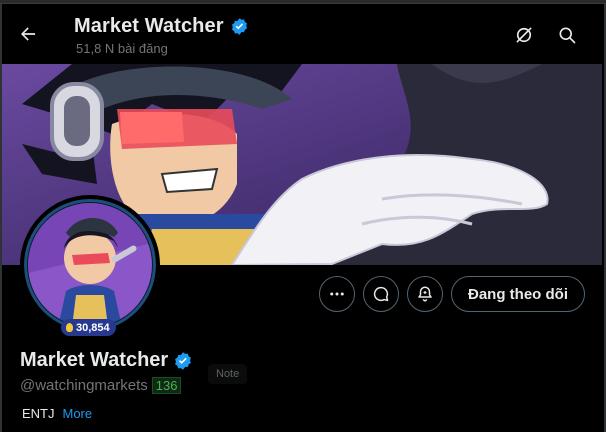 The width and height of the screenshot is (606, 432). I want to click on notification-bell-icon, so click(425, 294).